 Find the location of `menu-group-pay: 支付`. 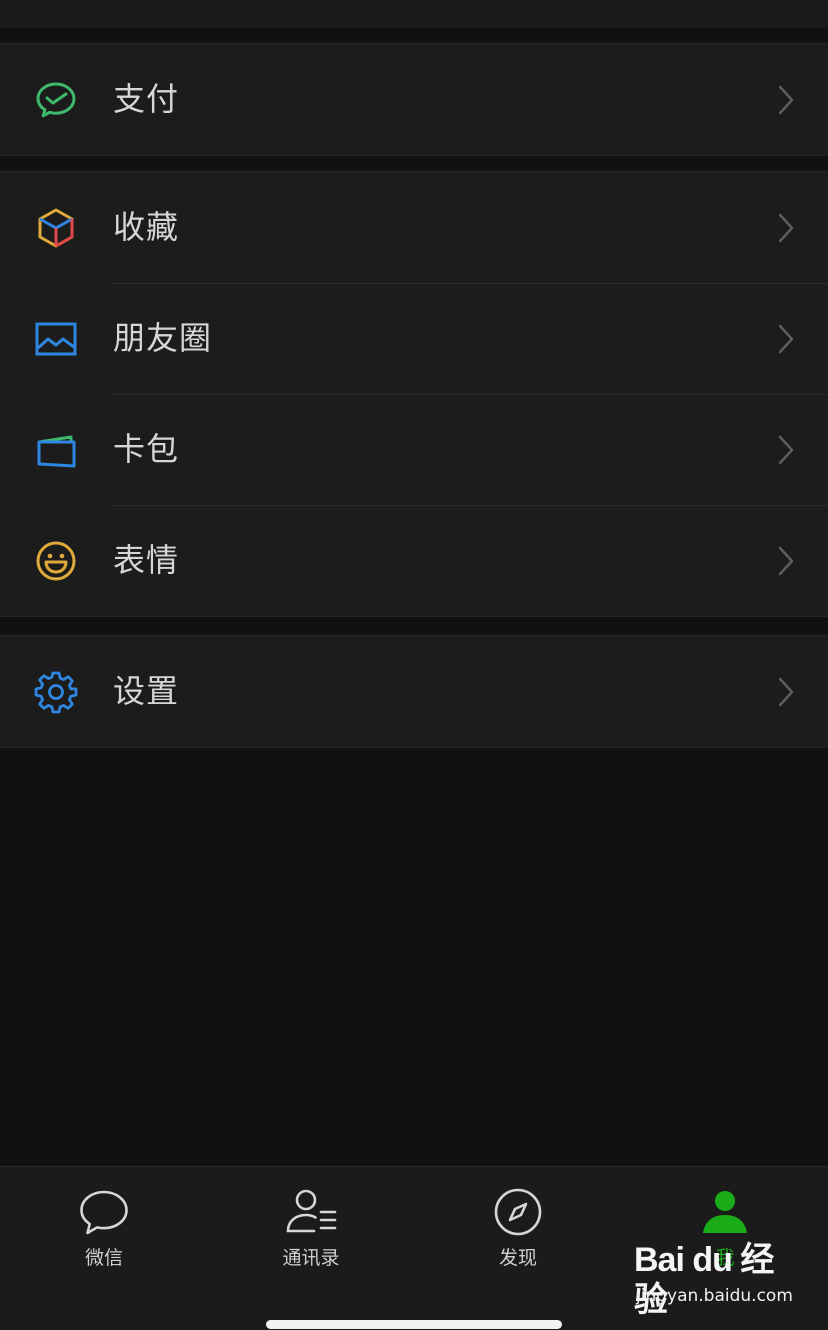

menu-group-pay: 支付 is located at coordinates (414, 99).